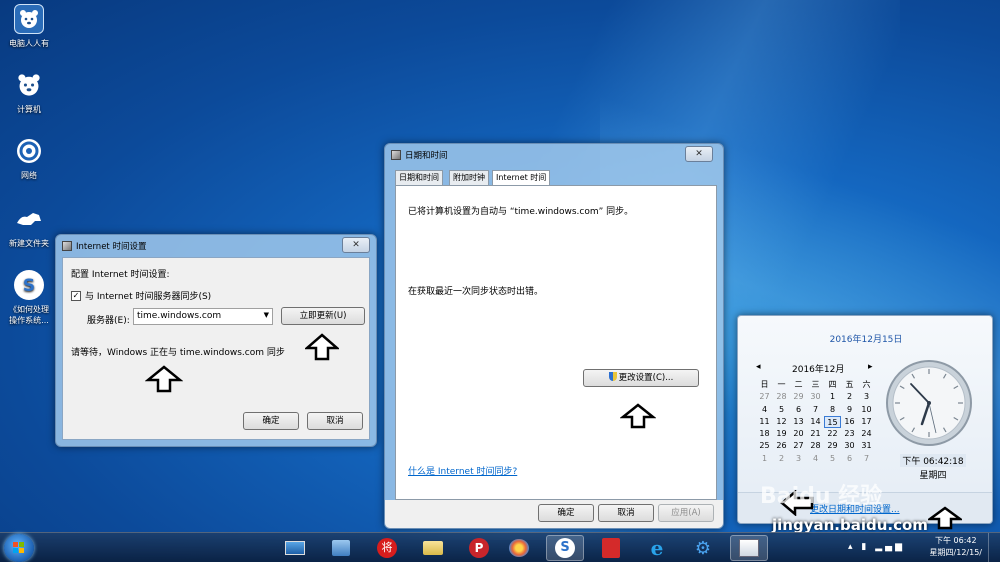  Describe the element at coordinates (781, 422) in the screenshot. I see `calendar-day: 12` at that location.